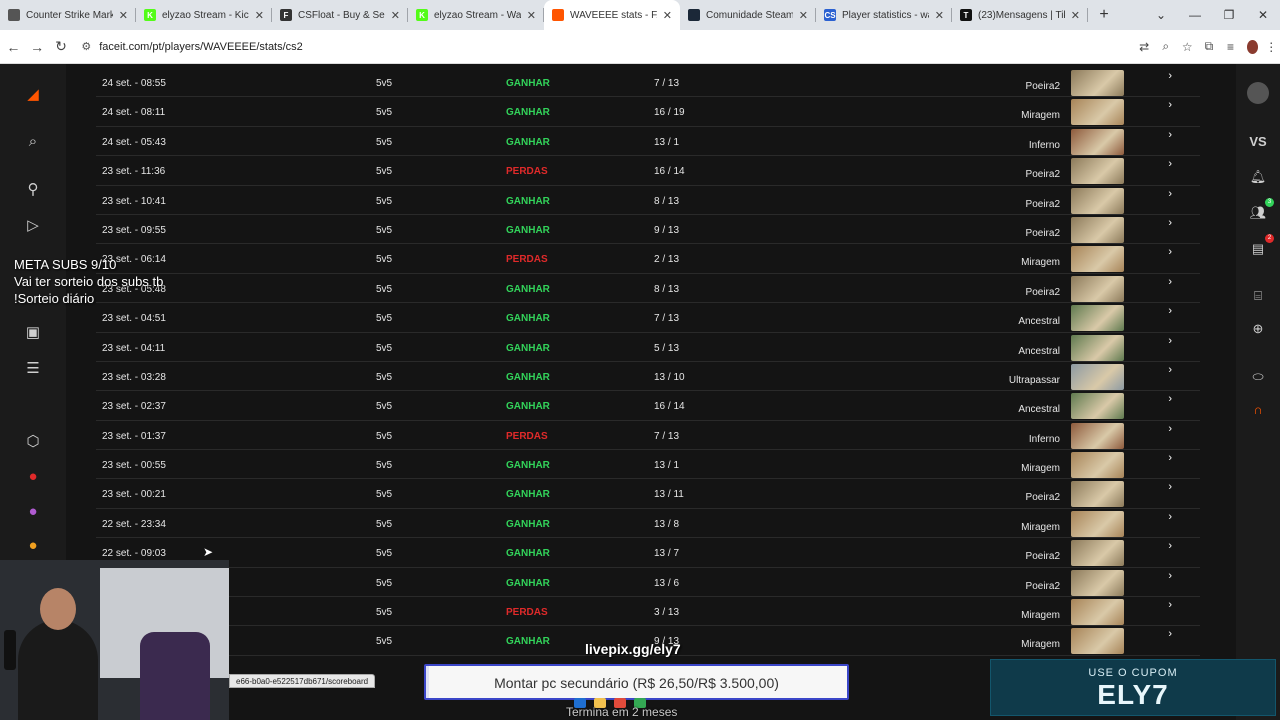 The height and width of the screenshot is (720, 1280). Describe the element at coordinates (33, 477) in the screenshot. I see `app-n-icon: ●` at that location.